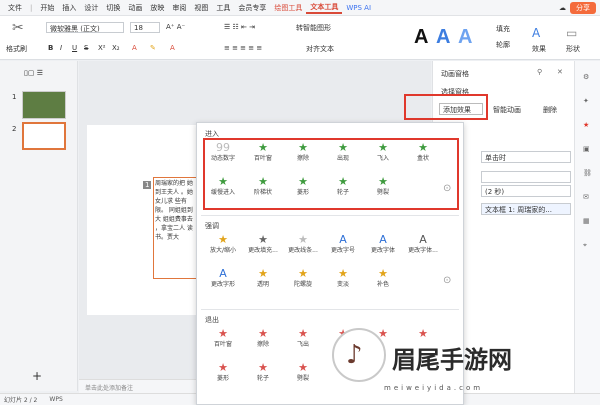  I want to click on slide-count: 幻灯片 2 / 2, so click(21, 400).